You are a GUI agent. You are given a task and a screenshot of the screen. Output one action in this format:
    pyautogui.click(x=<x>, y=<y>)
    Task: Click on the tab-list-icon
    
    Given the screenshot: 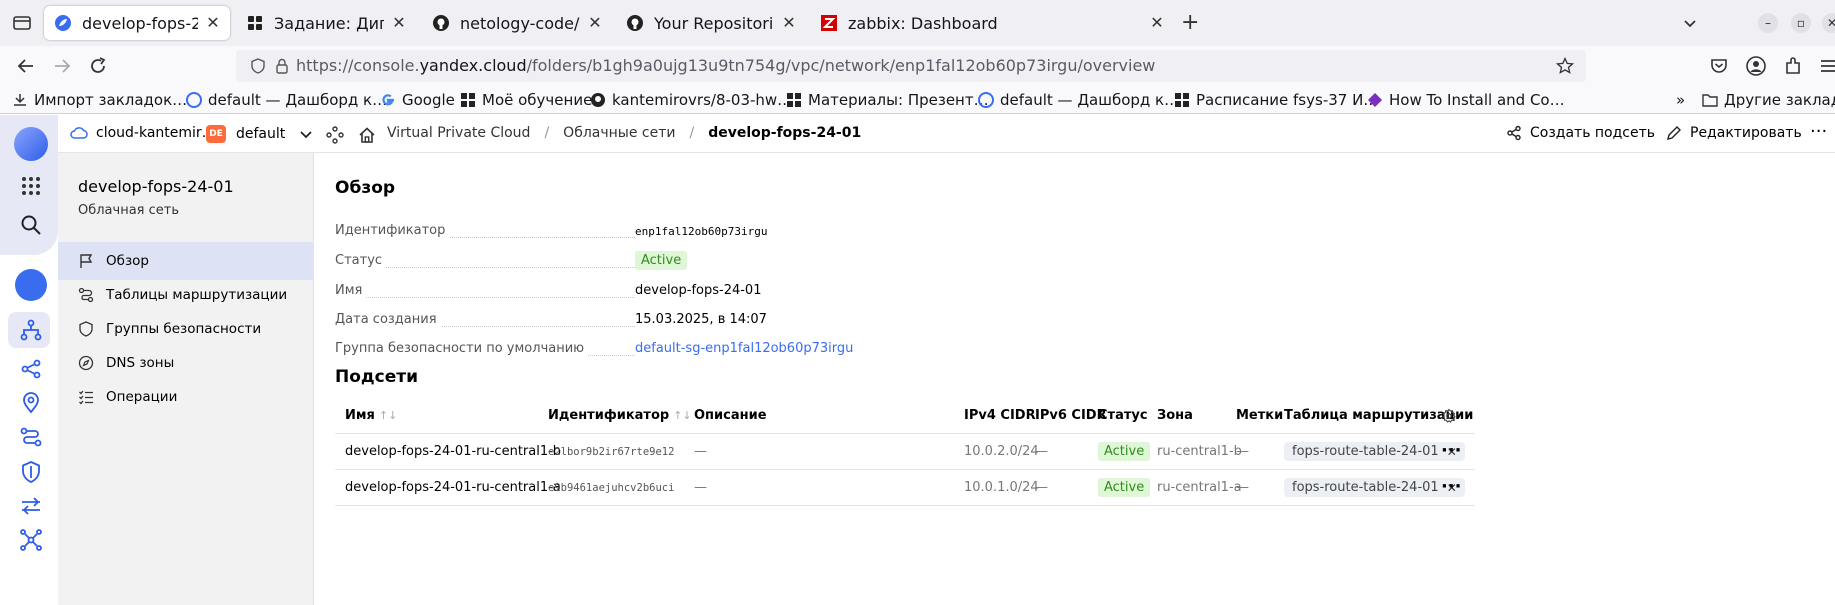 What is the action you would take?
    pyautogui.click(x=22, y=23)
    